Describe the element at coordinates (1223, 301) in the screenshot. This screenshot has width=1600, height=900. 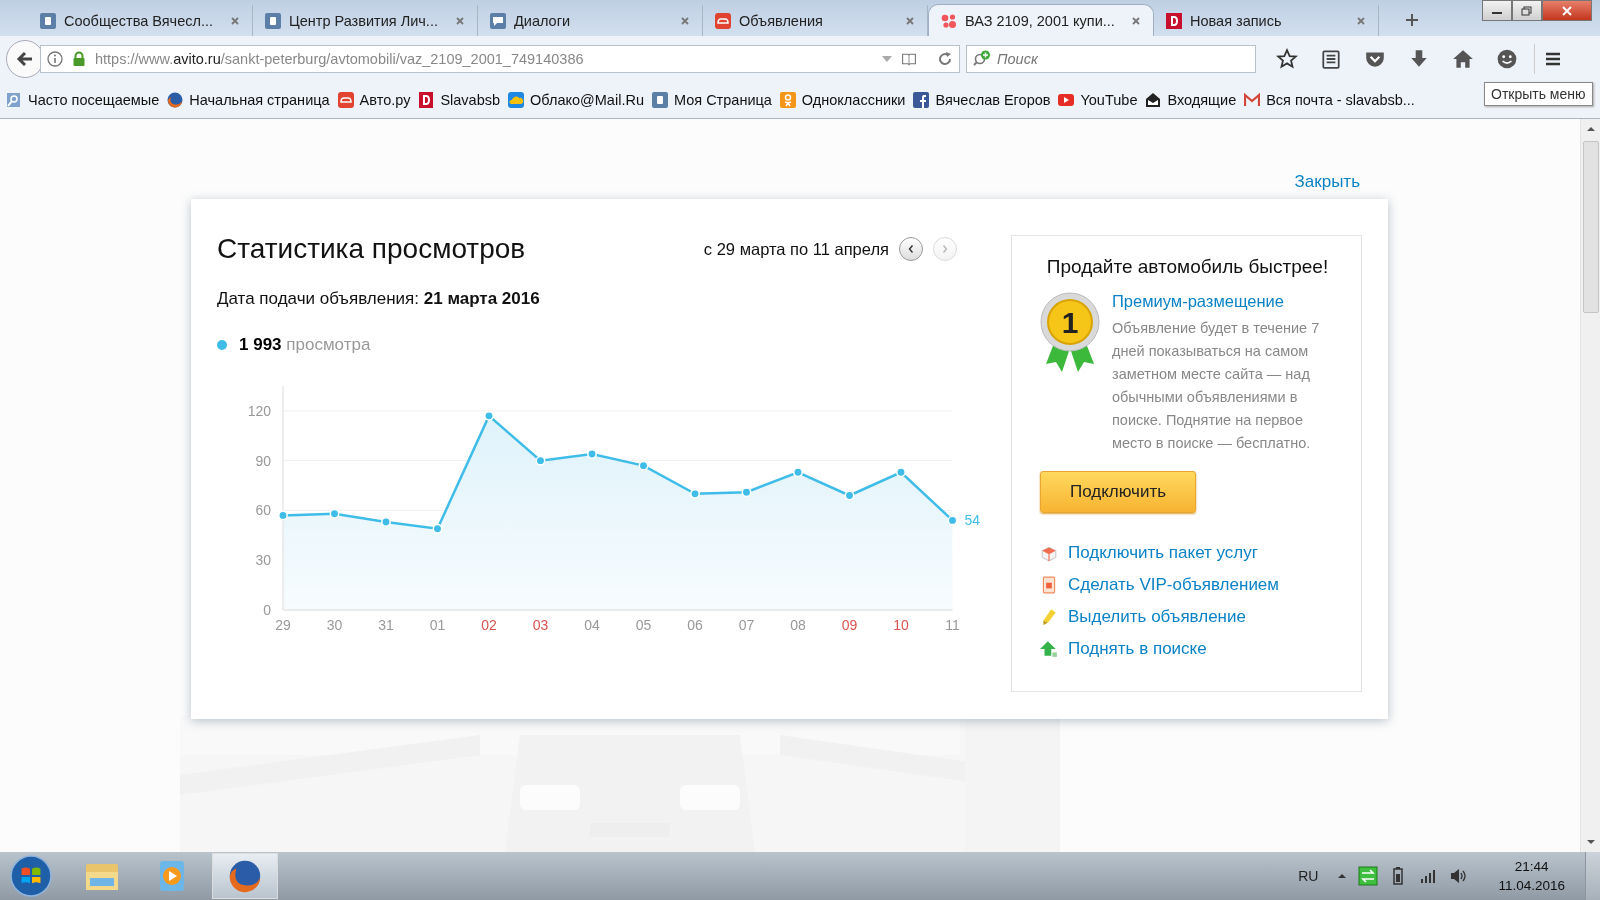
I see `premium-link: Премиум-размещение` at that location.